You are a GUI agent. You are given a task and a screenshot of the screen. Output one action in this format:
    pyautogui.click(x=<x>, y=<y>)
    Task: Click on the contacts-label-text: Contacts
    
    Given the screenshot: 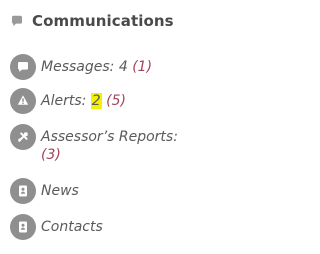 What is the action you would take?
    pyautogui.click(x=72, y=227)
    